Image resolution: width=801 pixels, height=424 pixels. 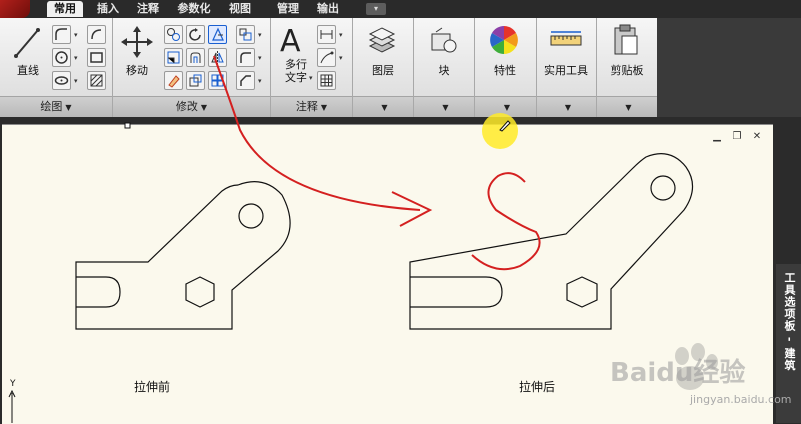 What do you see at coordinates (13, 384) in the screenshot?
I see `ucs-y-axis-label: Y` at bounding box center [13, 384].